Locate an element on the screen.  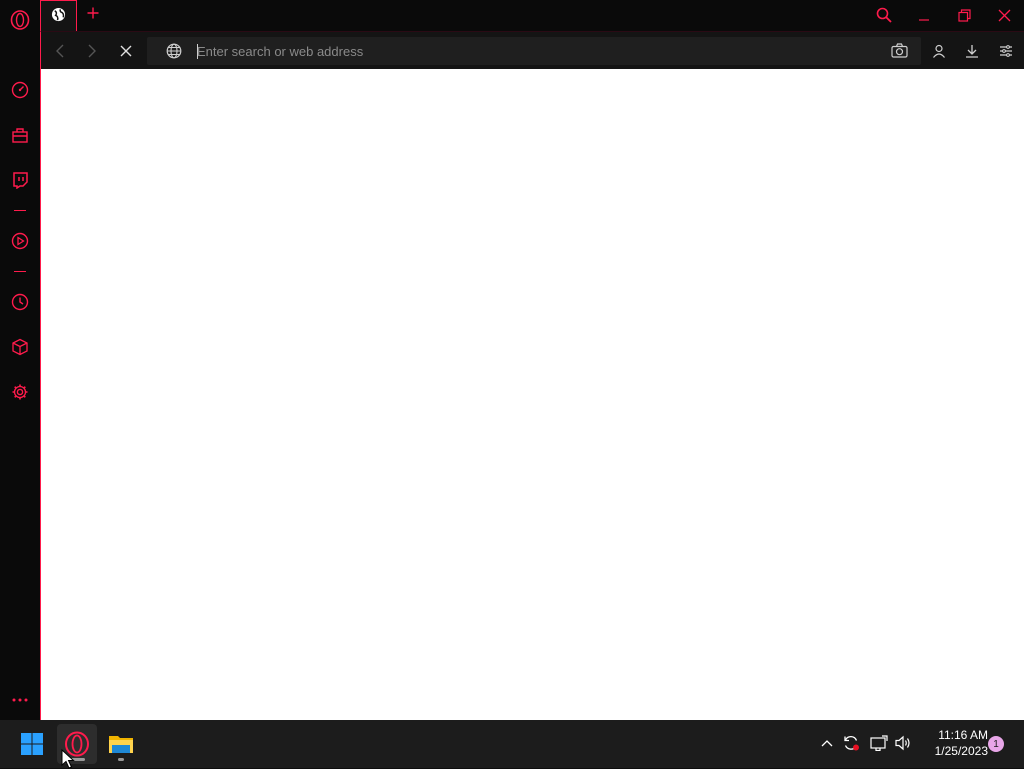
player-icon is located at coordinates (20, 241).